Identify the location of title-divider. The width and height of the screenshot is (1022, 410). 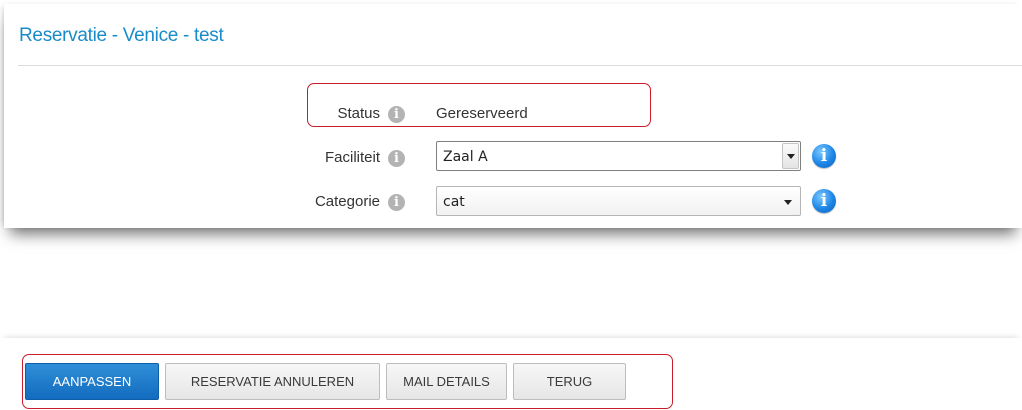
(520, 65).